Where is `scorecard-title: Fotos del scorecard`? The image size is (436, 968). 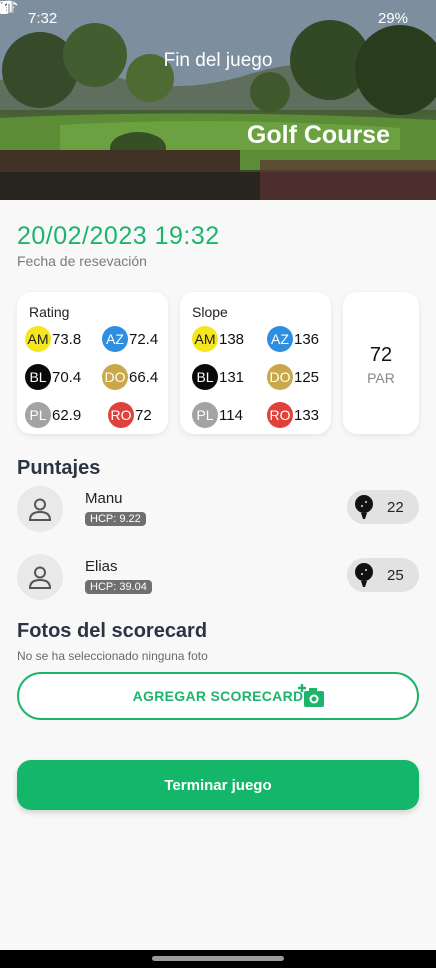 scorecard-title: Fotos del scorecard is located at coordinates (112, 631).